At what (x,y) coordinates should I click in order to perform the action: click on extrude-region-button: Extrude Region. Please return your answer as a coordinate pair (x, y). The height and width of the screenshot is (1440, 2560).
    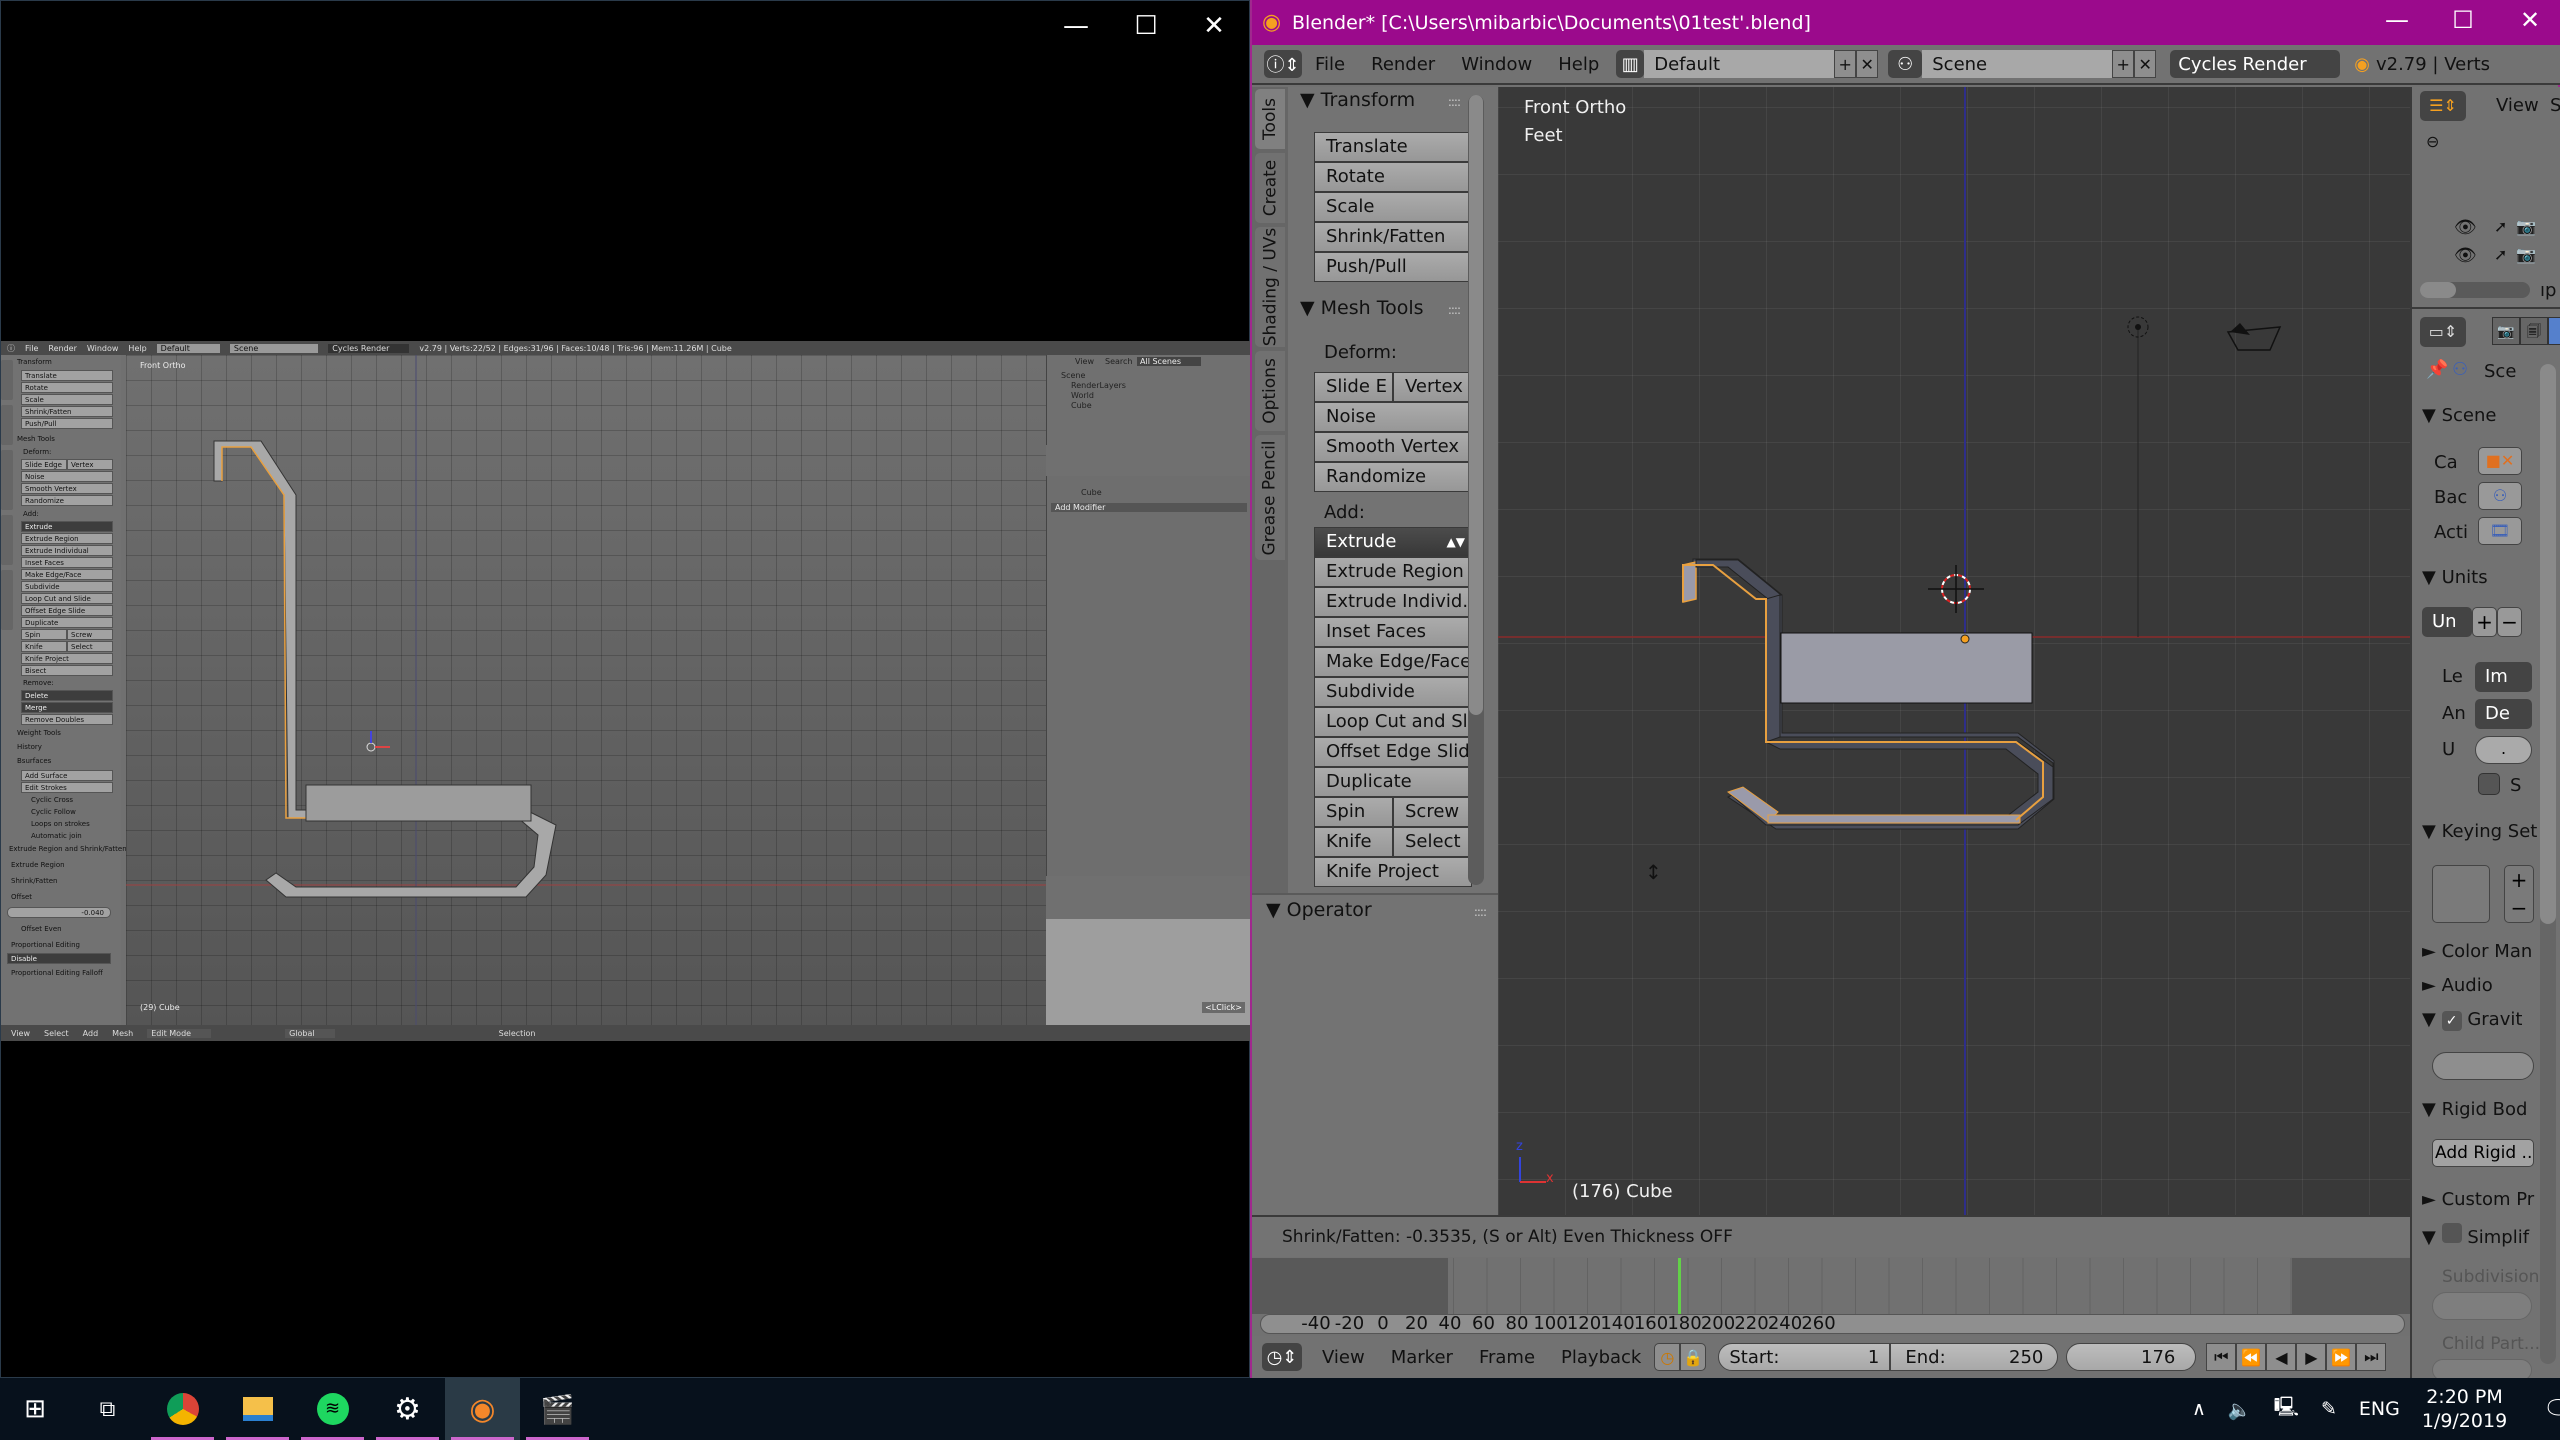
    Looking at the image, I should click on (1393, 572).